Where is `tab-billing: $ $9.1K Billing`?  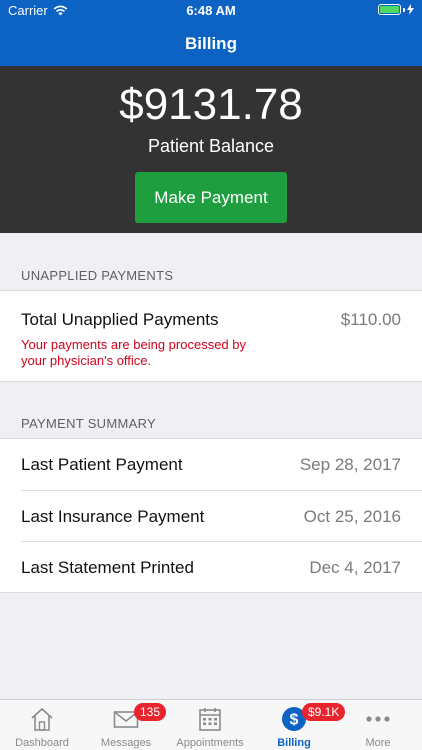
tab-billing: $ $9.1K Billing is located at coordinates (299, 725).